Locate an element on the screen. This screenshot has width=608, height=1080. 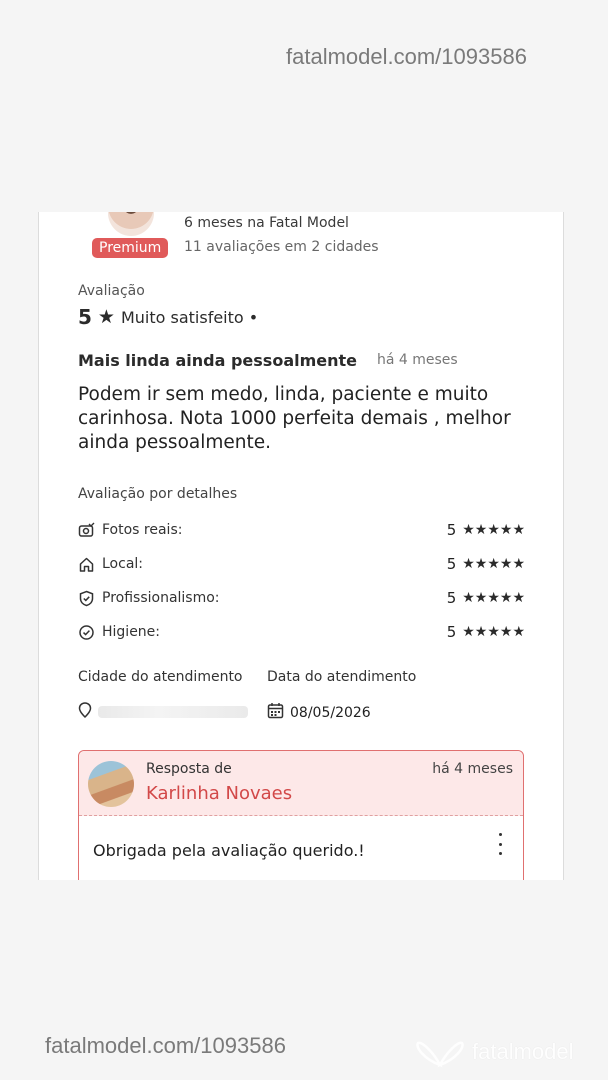
details-heading: Avaliação por detalhes is located at coordinates (158, 494).